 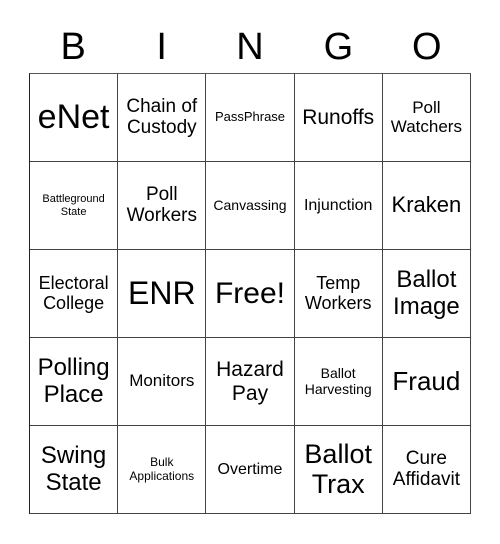 What do you see at coordinates (73, 47) in the screenshot?
I see `header-letter-b: B` at bounding box center [73, 47].